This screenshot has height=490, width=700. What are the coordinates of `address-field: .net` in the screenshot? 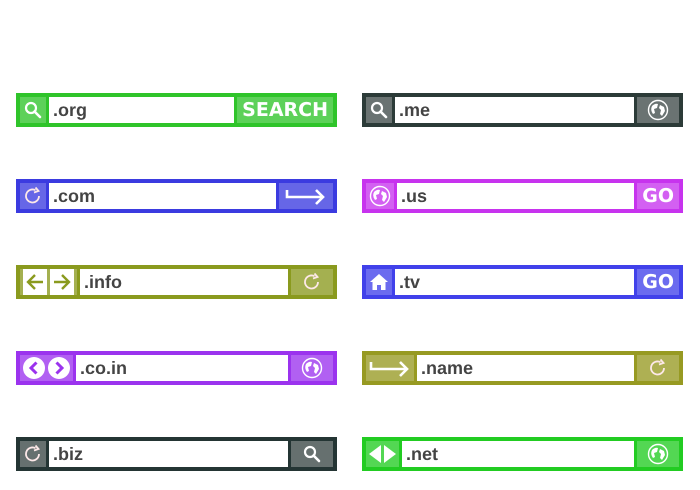 It's located at (518, 454).